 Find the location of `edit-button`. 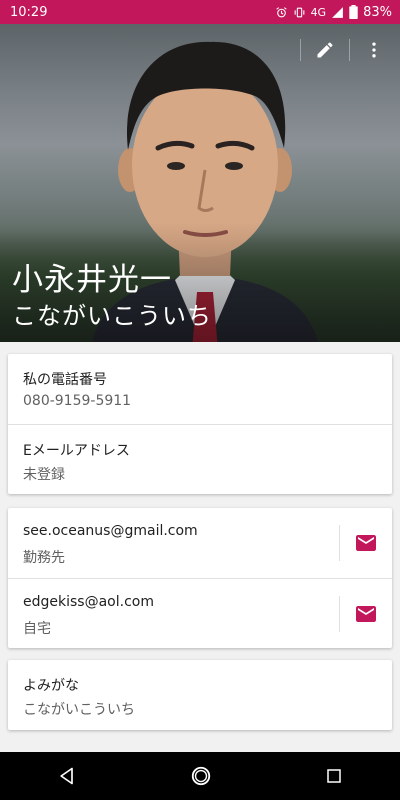

edit-button is located at coordinates (325, 50).